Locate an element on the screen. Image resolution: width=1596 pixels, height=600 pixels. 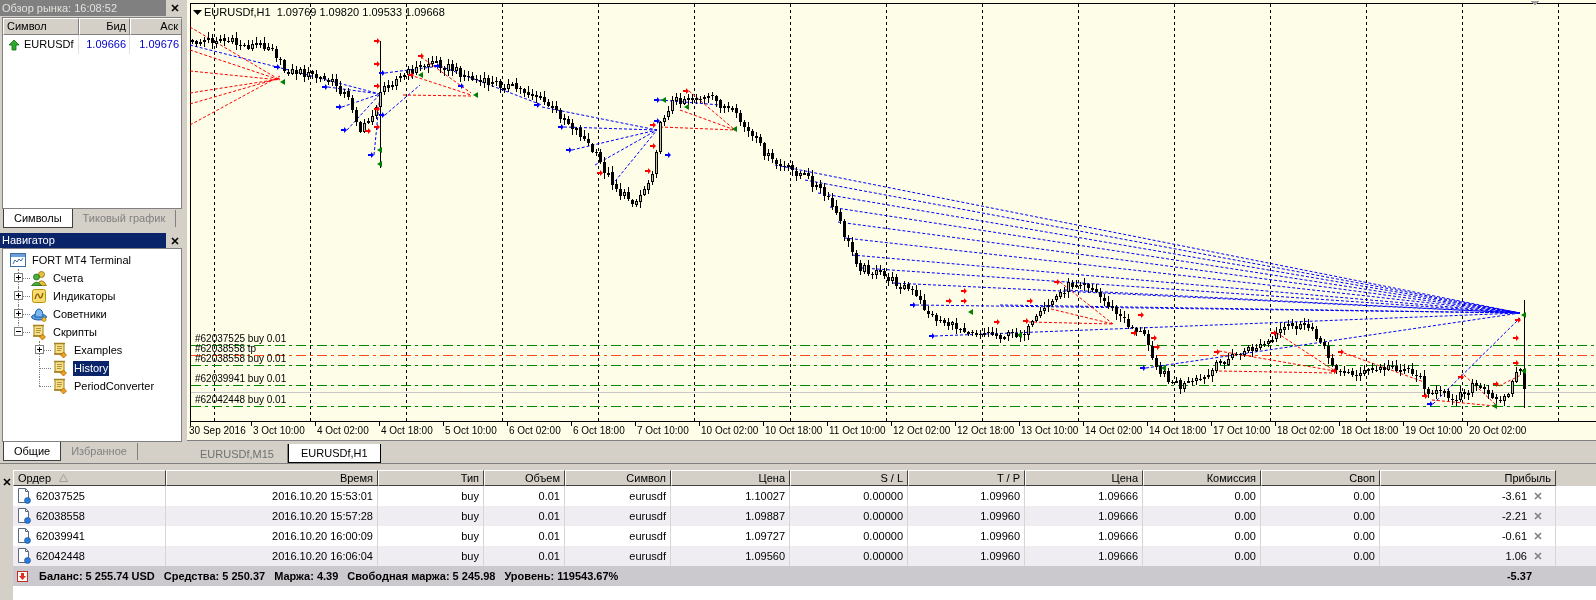
tab: Символы is located at coordinates (38, 218).